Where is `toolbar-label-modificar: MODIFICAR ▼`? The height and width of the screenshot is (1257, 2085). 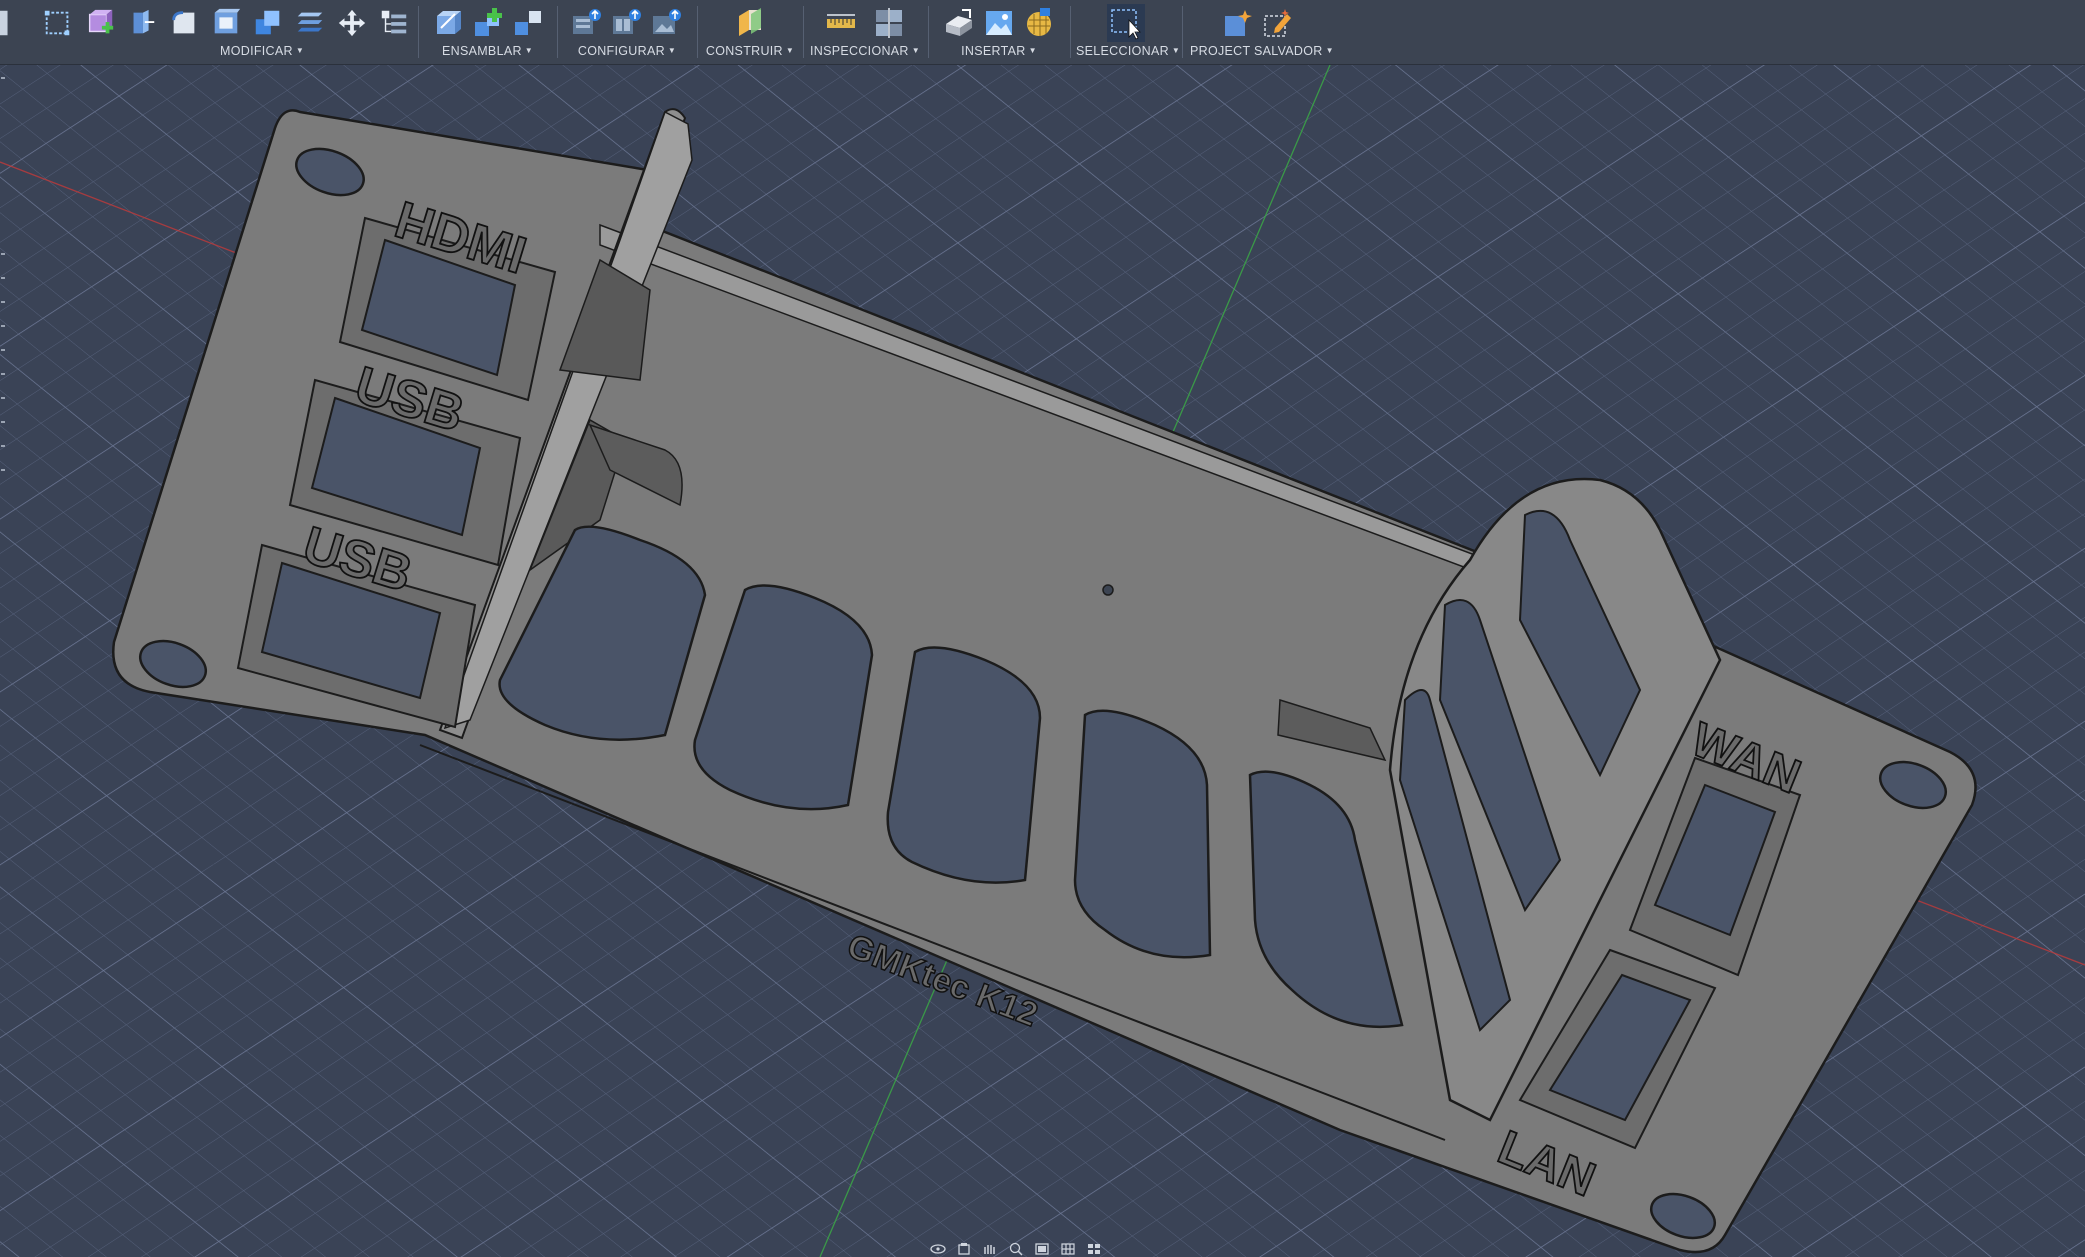
toolbar-label-modificar: MODIFICAR ▼ is located at coordinates (262, 51).